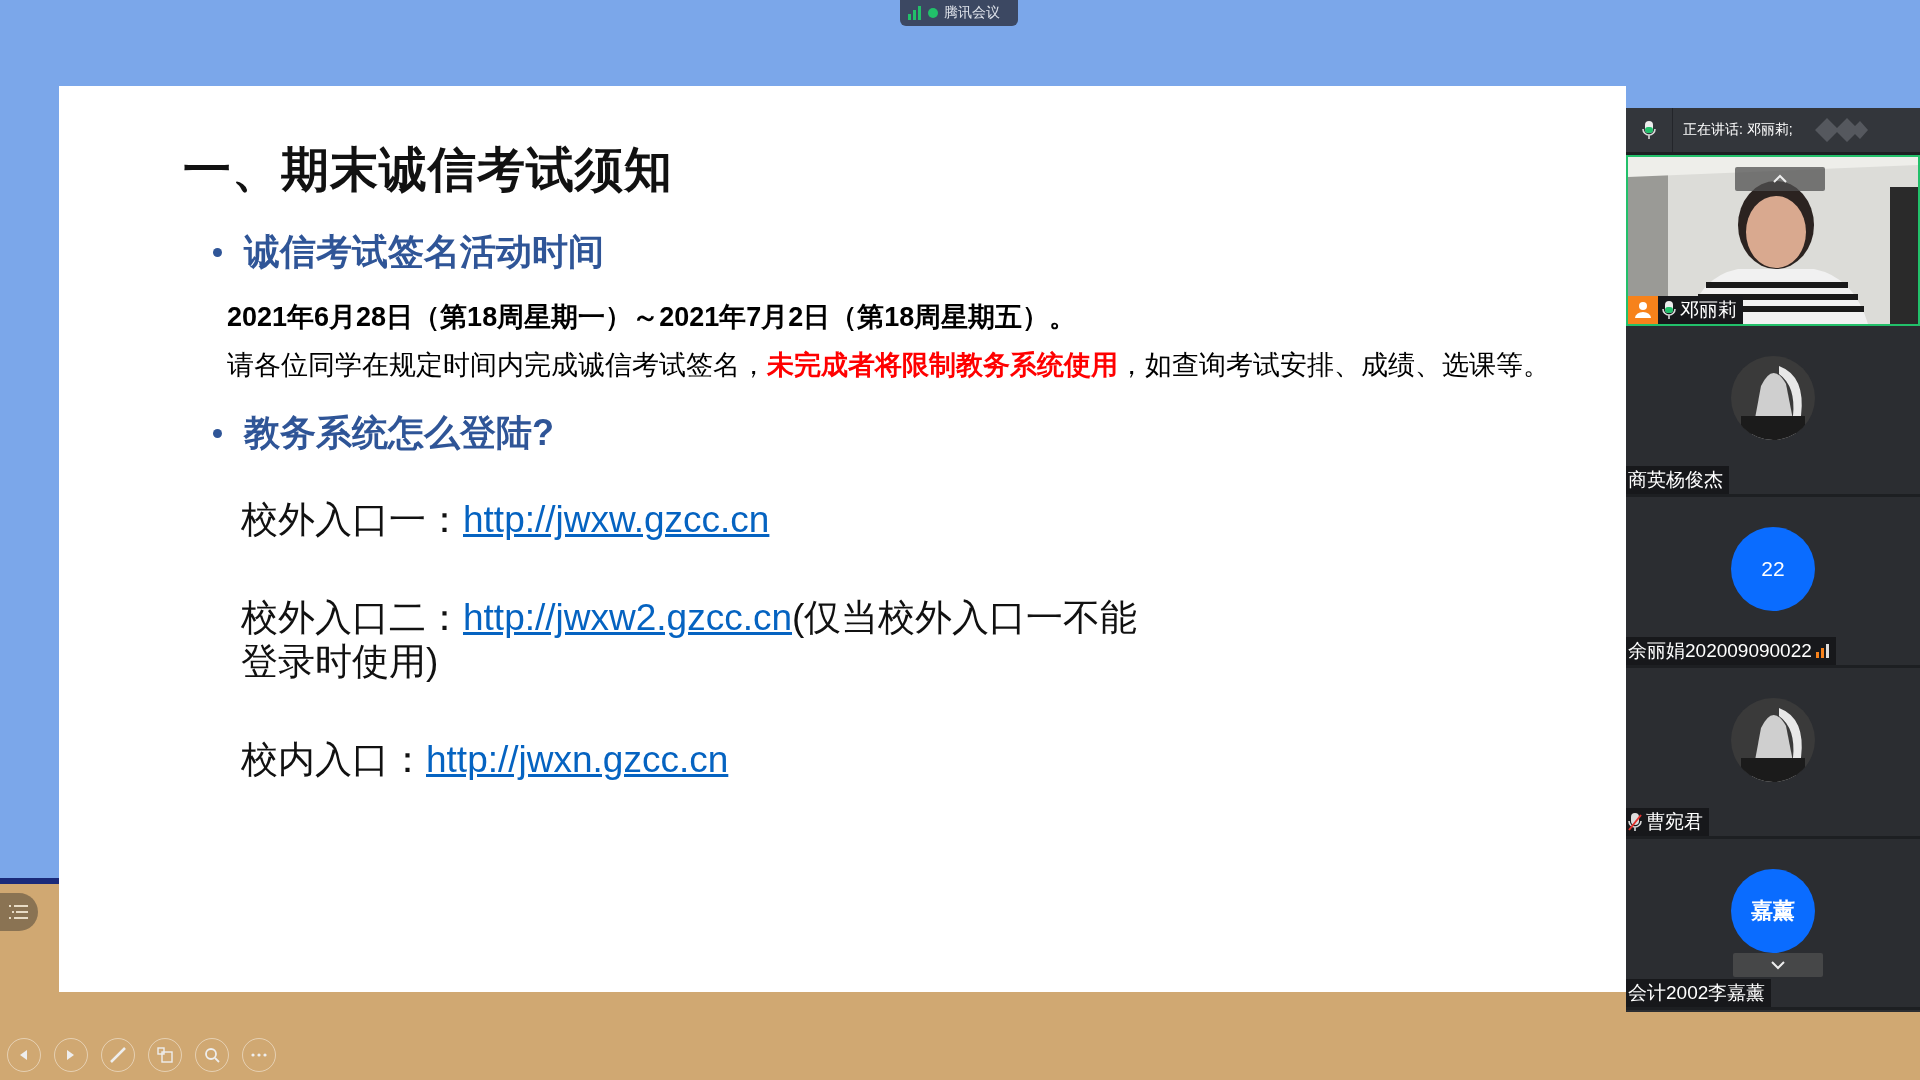 The height and width of the screenshot is (1080, 1920). Describe the element at coordinates (1635, 822) in the screenshot. I see `muted-mic-icon` at that location.